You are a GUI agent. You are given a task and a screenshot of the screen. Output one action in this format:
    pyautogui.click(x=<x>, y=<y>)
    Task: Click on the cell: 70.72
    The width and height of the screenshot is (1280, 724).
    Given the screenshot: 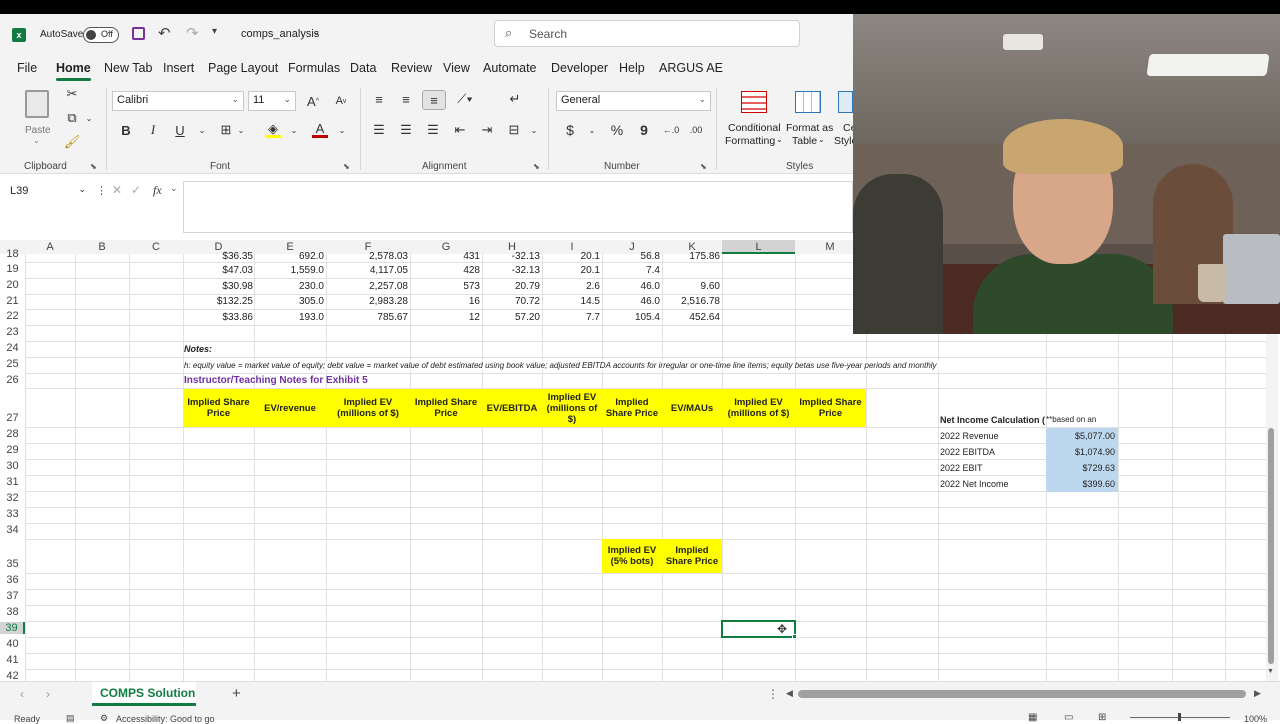 What is the action you would take?
    pyautogui.click(x=511, y=301)
    